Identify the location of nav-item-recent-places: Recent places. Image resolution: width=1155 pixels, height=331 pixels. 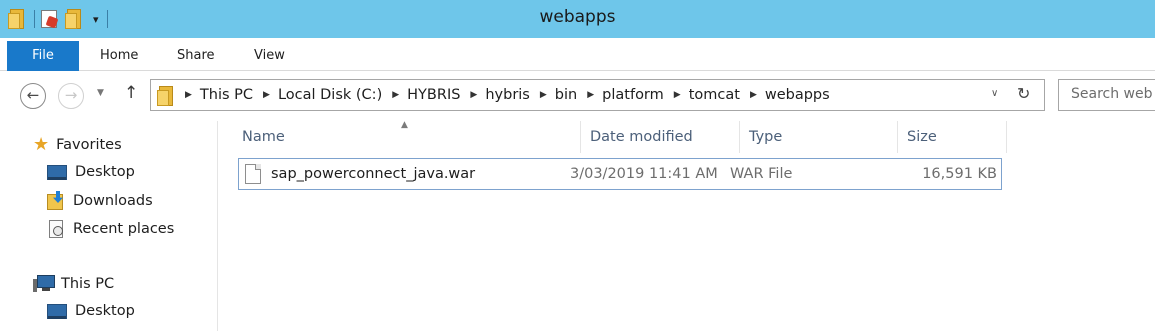
(110, 229).